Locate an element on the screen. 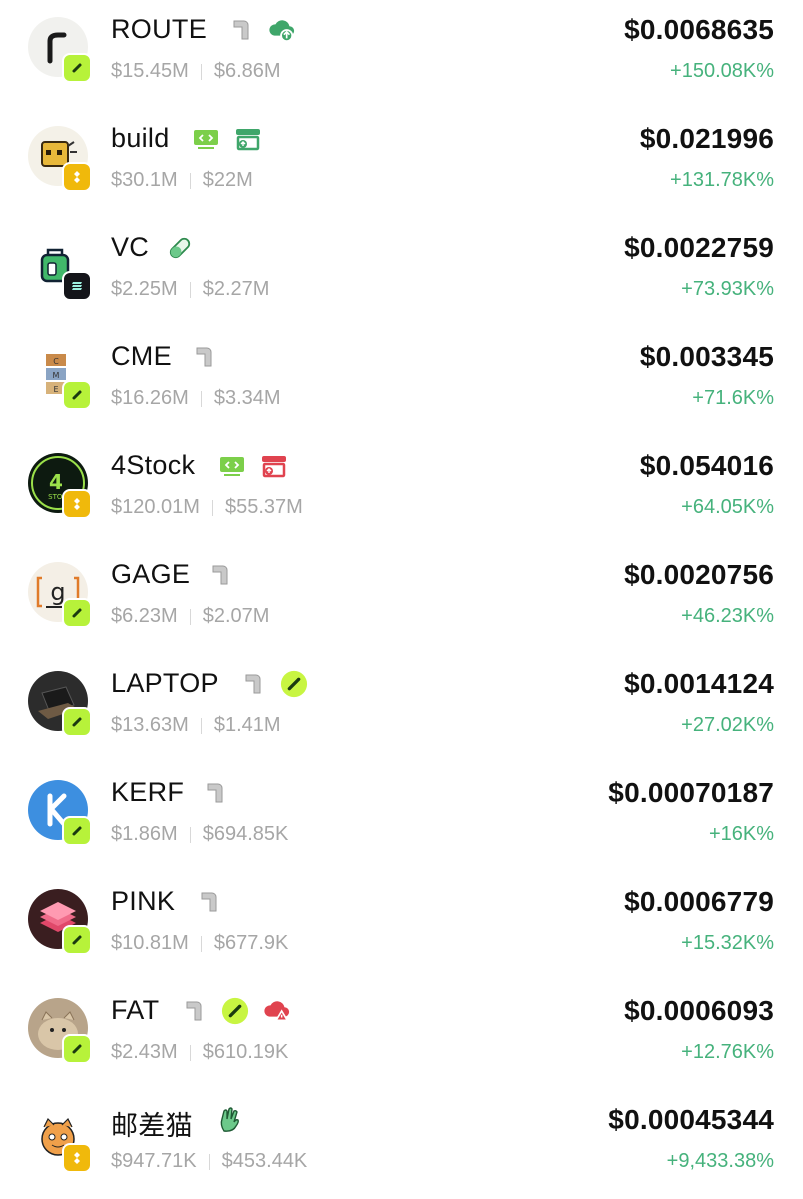  token-stats: $16.26M $3.34M is located at coordinates (196, 398).